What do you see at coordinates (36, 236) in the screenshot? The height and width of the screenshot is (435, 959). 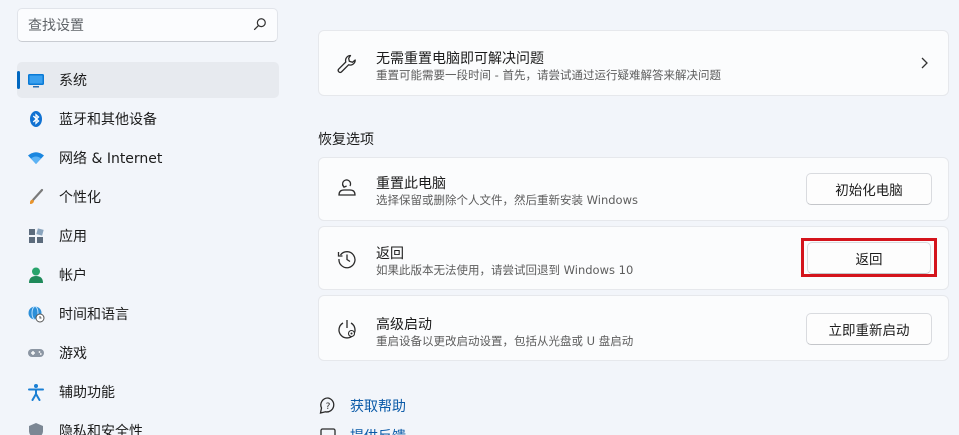 I see `apps-icon` at bounding box center [36, 236].